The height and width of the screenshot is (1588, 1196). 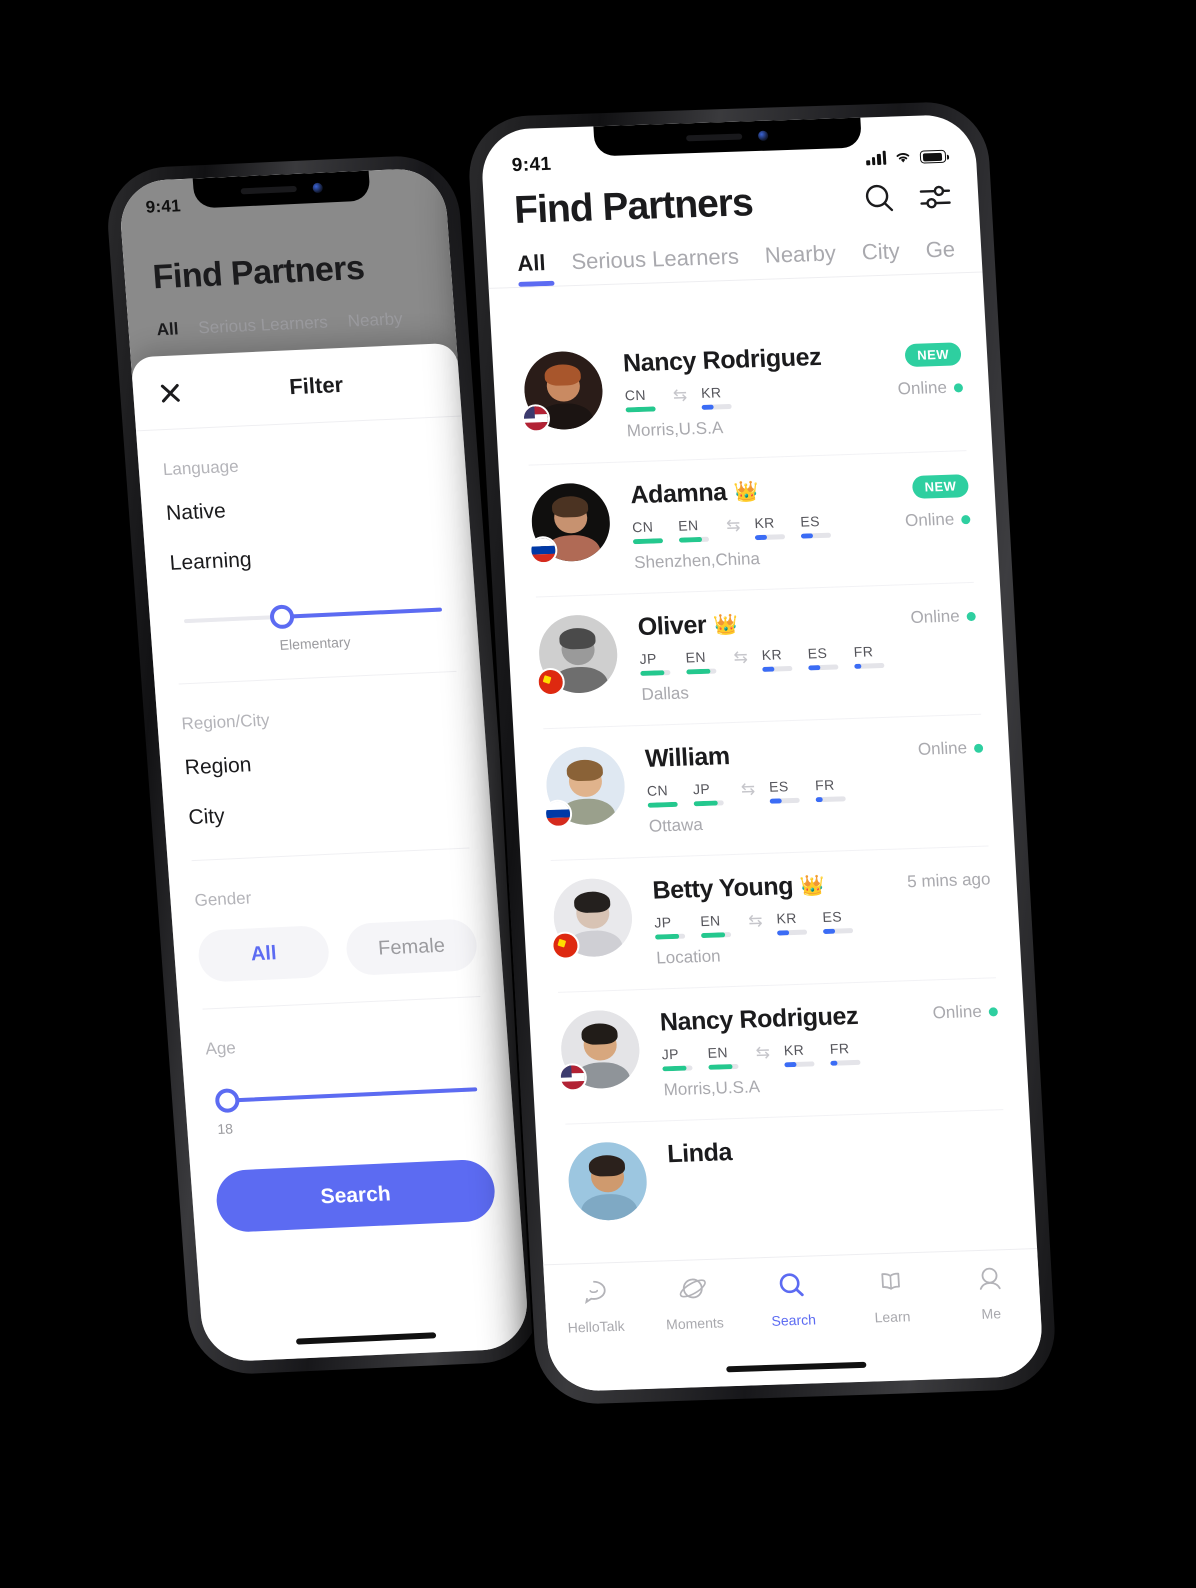 I want to click on partner-row: Oliver 👑 JP EN ⇆ KR ES FR Dallas Online, so click(x=756, y=655).